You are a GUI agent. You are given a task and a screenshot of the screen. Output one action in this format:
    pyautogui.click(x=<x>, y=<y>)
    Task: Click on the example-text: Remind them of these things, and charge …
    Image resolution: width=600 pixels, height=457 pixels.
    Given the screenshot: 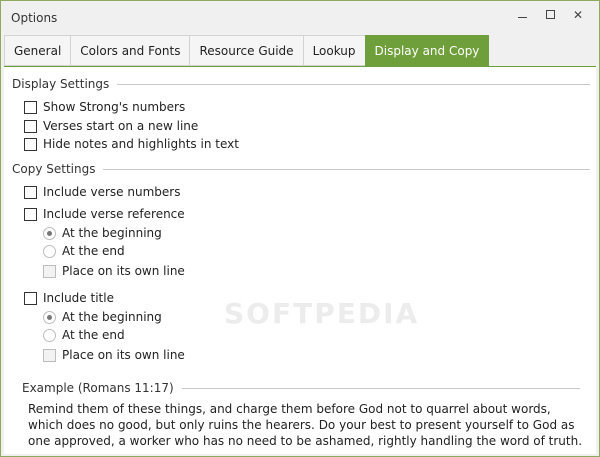 What is the action you would take?
    pyautogui.click(x=305, y=425)
    